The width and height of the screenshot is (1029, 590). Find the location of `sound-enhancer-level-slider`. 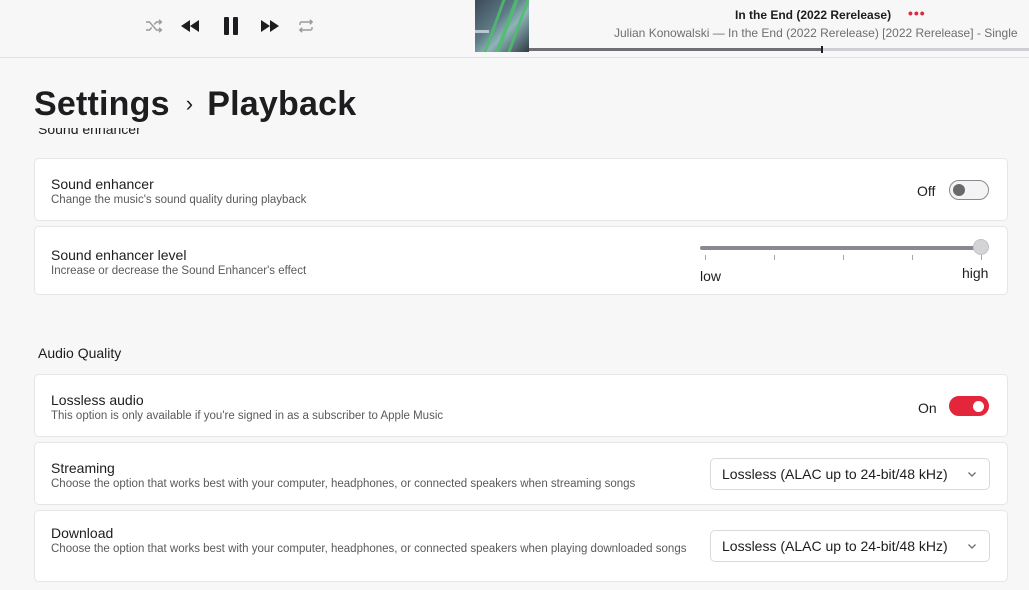

sound-enhancer-level-slider is located at coordinates (843, 248).